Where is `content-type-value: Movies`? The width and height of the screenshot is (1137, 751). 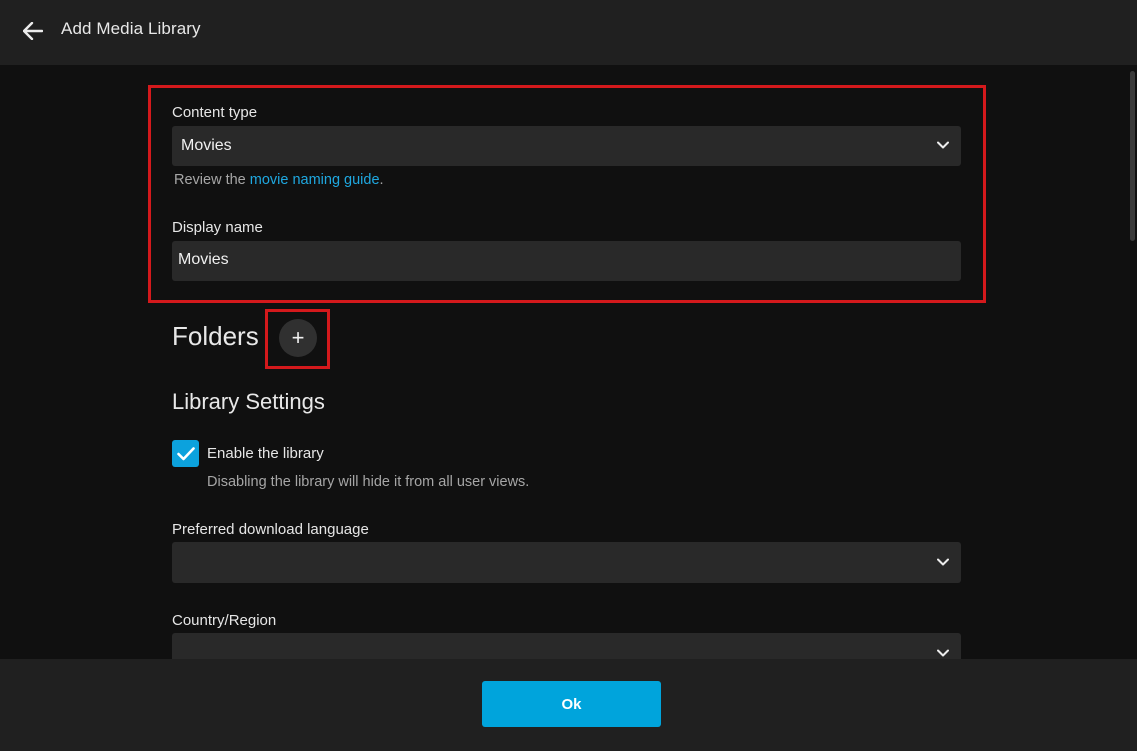 content-type-value: Movies is located at coordinates (206, 145).